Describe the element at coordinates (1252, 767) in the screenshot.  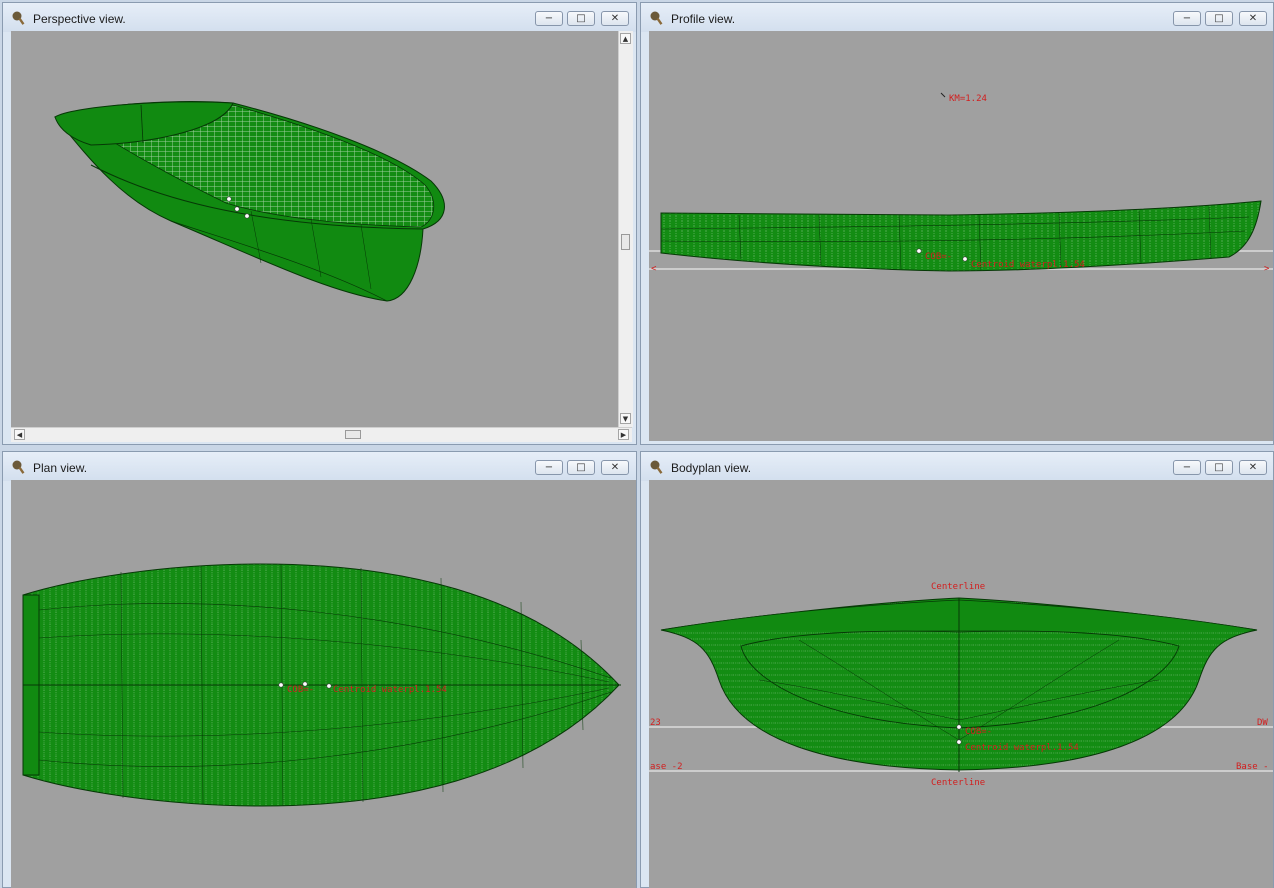
I see `base-right-label: Base -` at that location.